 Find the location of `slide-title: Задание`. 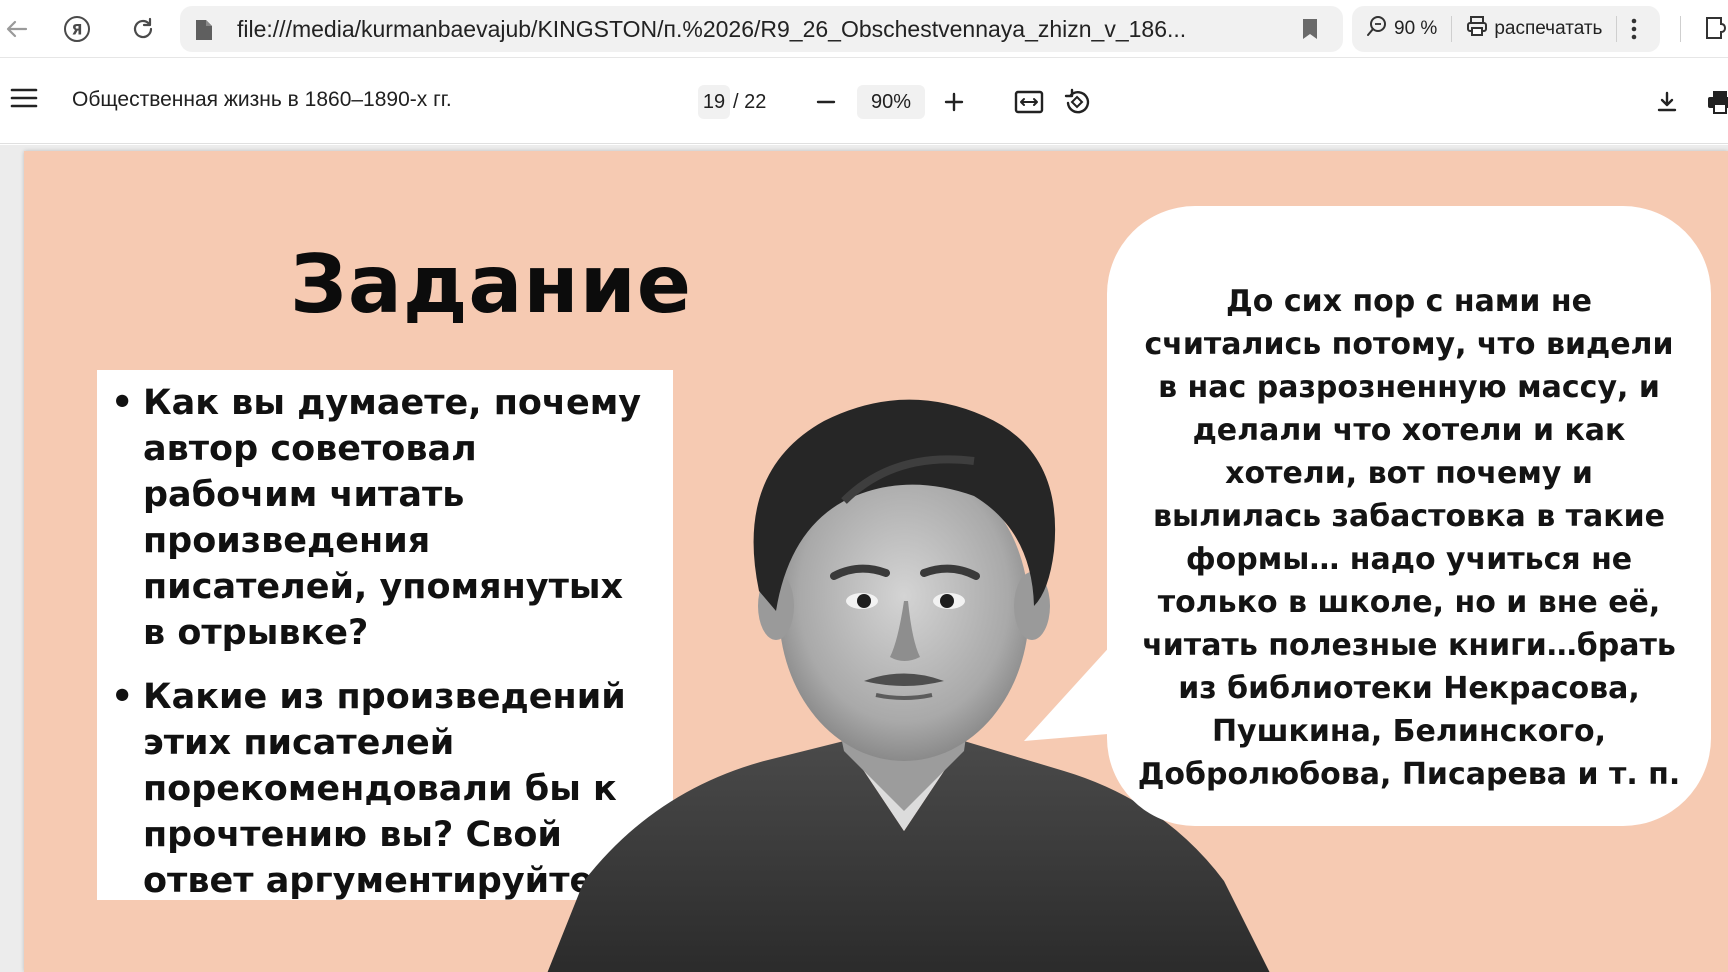

slide-title: Задание is located at coordinates (491, 284).